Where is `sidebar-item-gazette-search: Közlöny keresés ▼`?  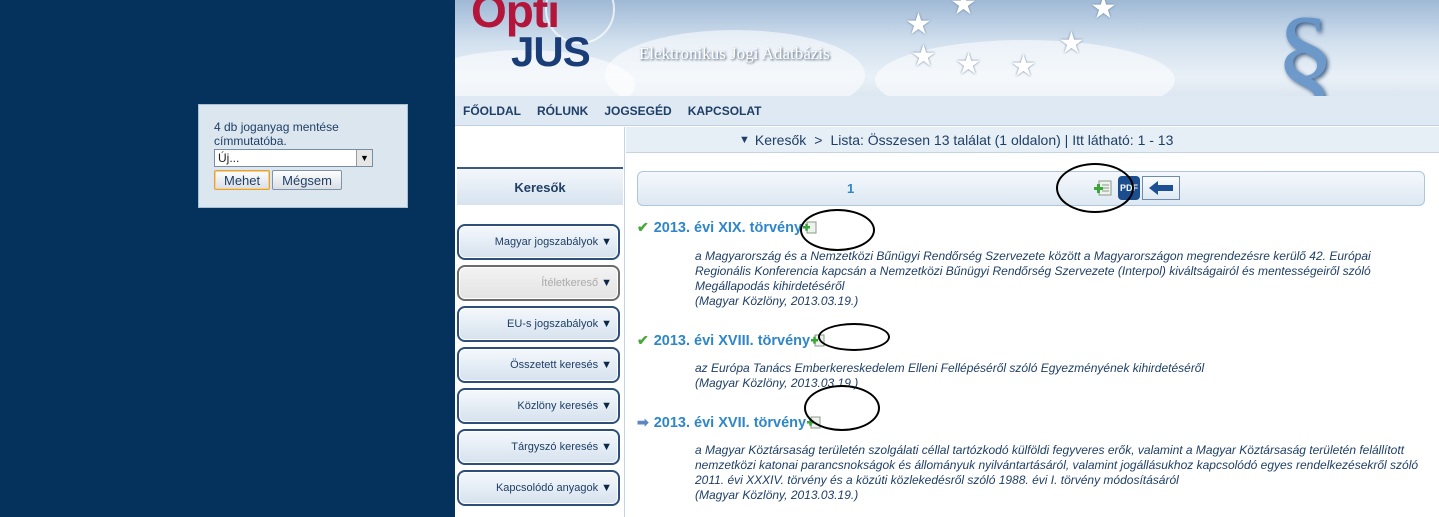 sidebar-item-gazette-search: Közlöny keresés ▼ is located at coordinates (538, 406).